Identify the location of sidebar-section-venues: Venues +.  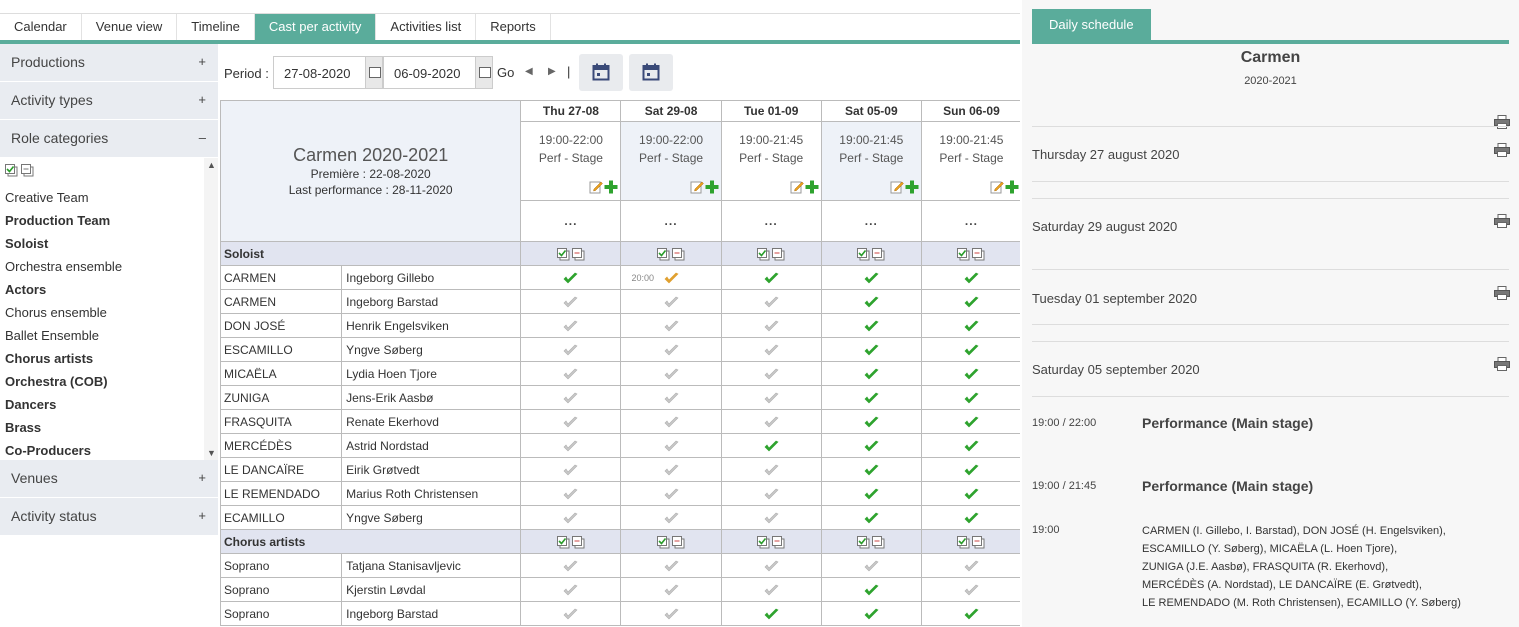
(109, 479).